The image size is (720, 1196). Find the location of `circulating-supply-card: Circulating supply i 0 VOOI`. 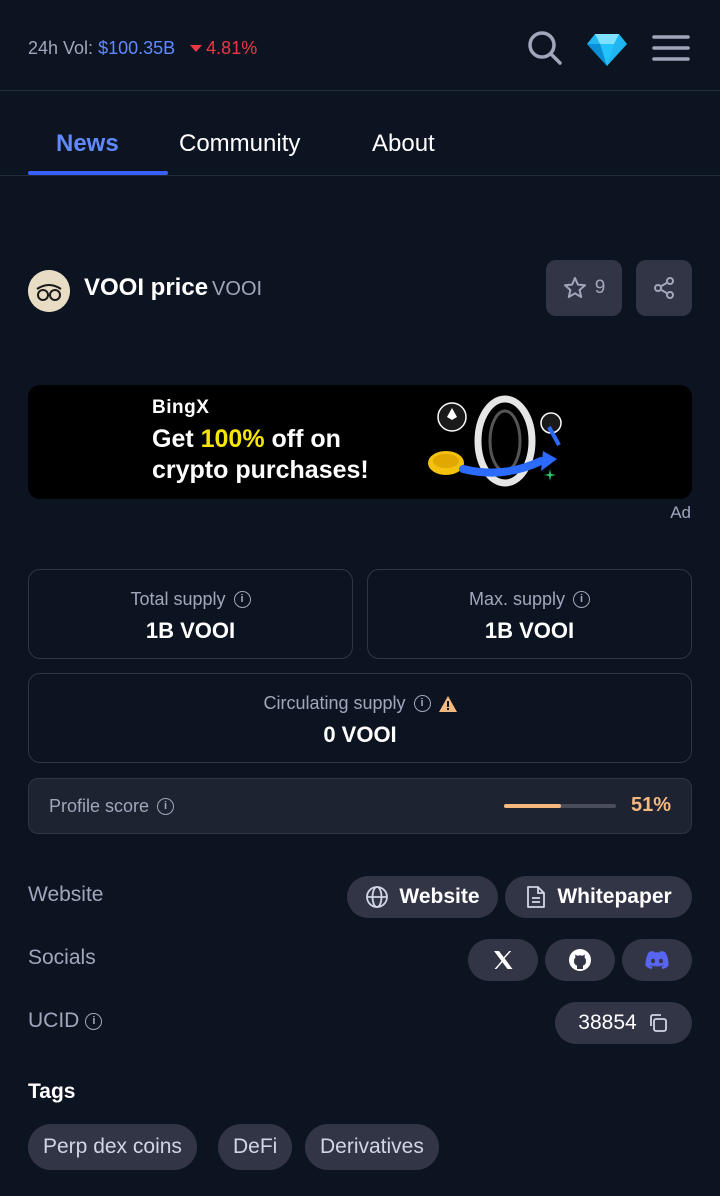

circulating-supply-card: Circulating supply i 0 VOOI is located at coordinates (360, 718).